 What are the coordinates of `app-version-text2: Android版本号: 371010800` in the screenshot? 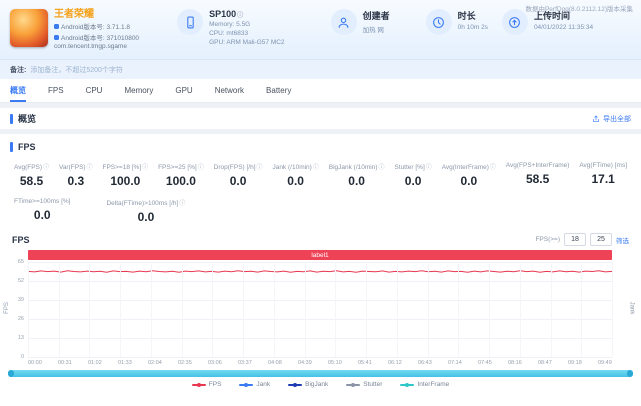 It's located at (100, 38).